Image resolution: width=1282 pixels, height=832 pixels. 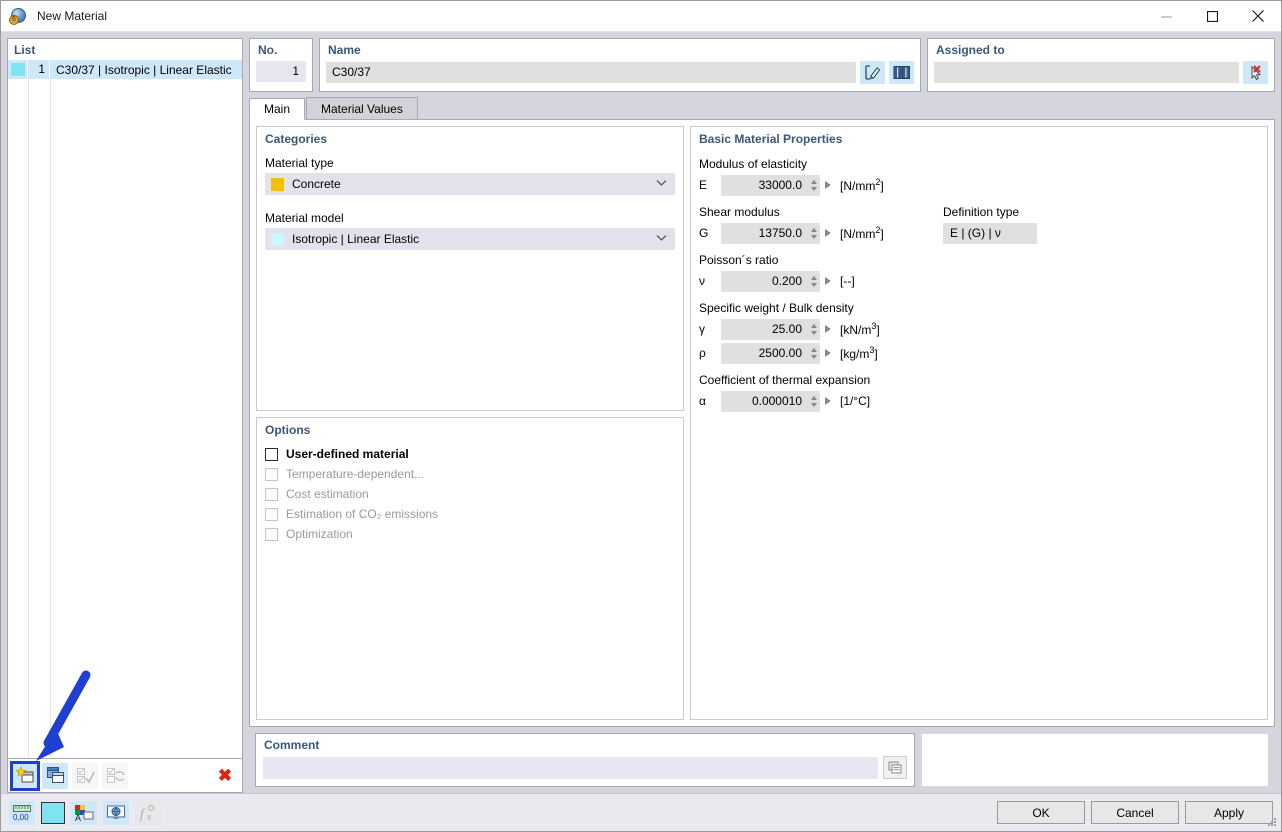 I want to click on material-model-value: Isotropic | Linear Elastic, so click(x=356, y=239).